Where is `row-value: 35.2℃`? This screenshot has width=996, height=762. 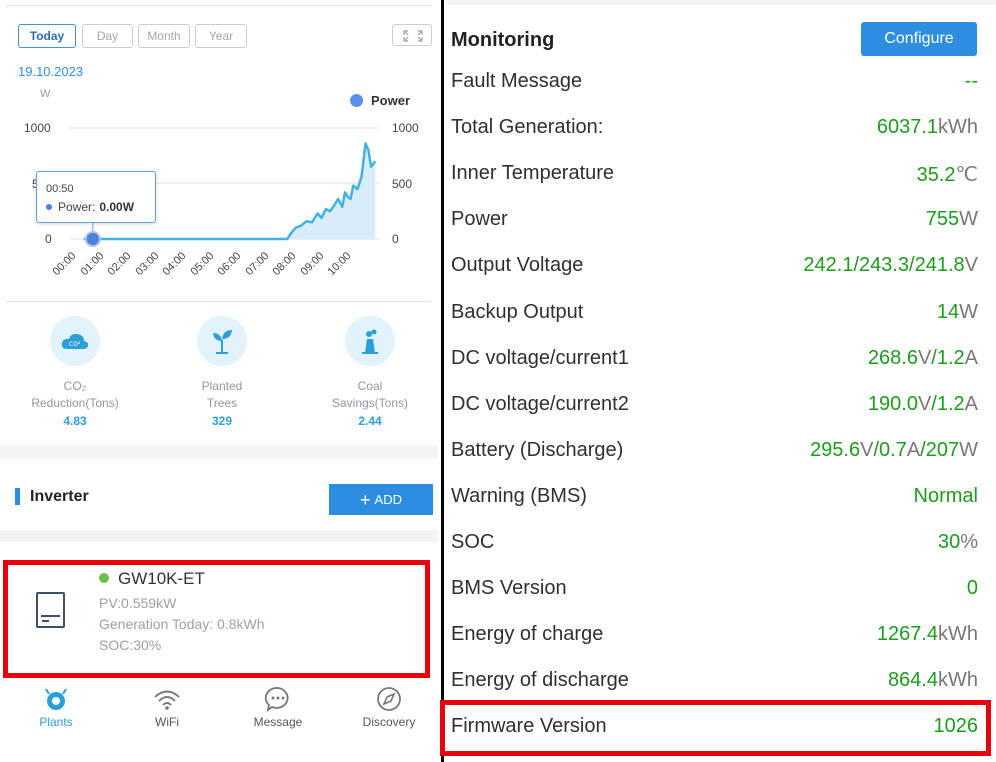
row-value: 35.2℃ is located at coordinates (947, 174).